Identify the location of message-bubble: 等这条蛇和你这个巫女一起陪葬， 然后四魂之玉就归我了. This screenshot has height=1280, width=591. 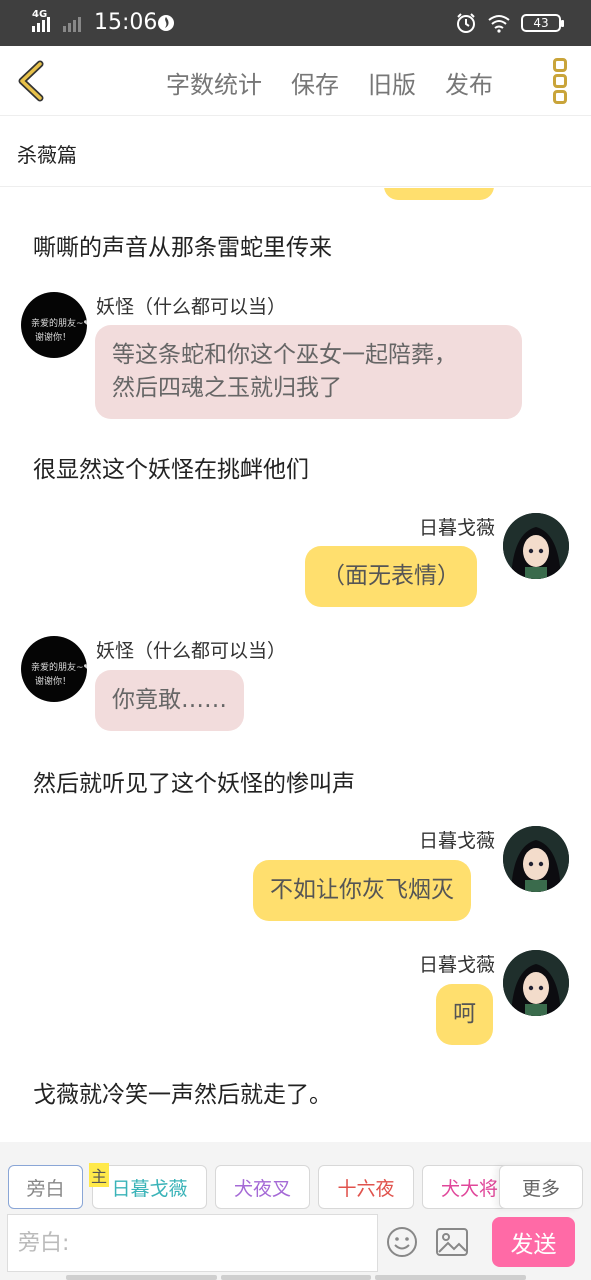
(308, 372).